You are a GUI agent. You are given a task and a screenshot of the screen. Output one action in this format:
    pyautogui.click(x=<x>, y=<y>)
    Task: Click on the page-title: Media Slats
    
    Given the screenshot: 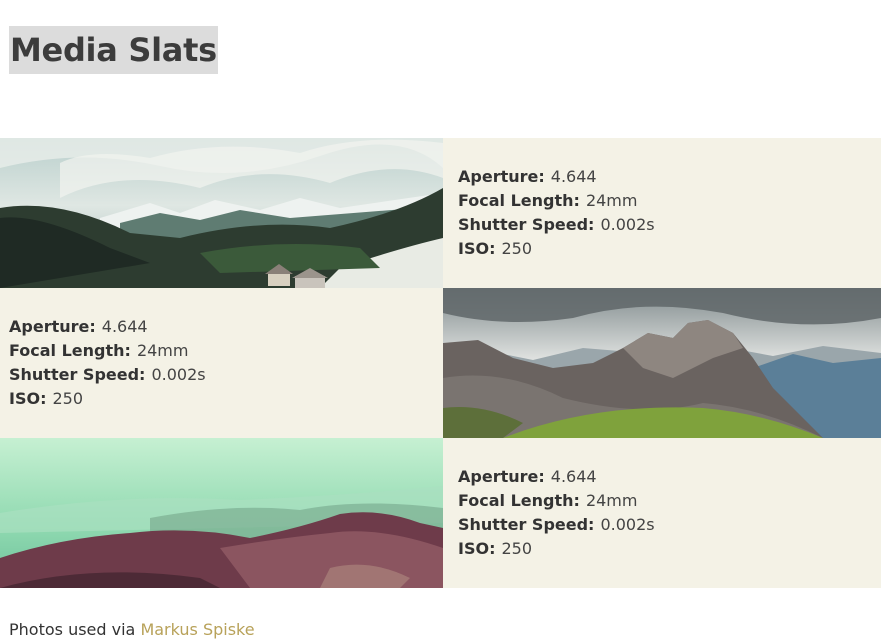 What is the action you would take?
    pyautogui.click(x=113, y=50)
    